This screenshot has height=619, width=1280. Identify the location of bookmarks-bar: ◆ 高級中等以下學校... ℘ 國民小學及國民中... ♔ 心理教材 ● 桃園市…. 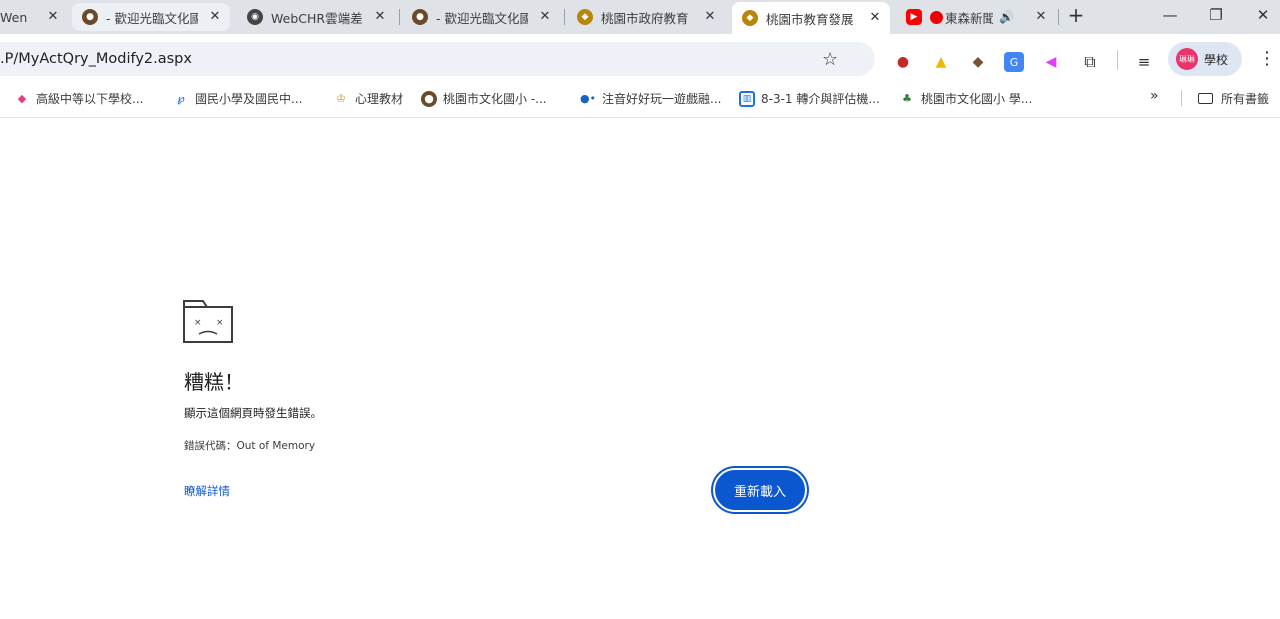
(640, 99).